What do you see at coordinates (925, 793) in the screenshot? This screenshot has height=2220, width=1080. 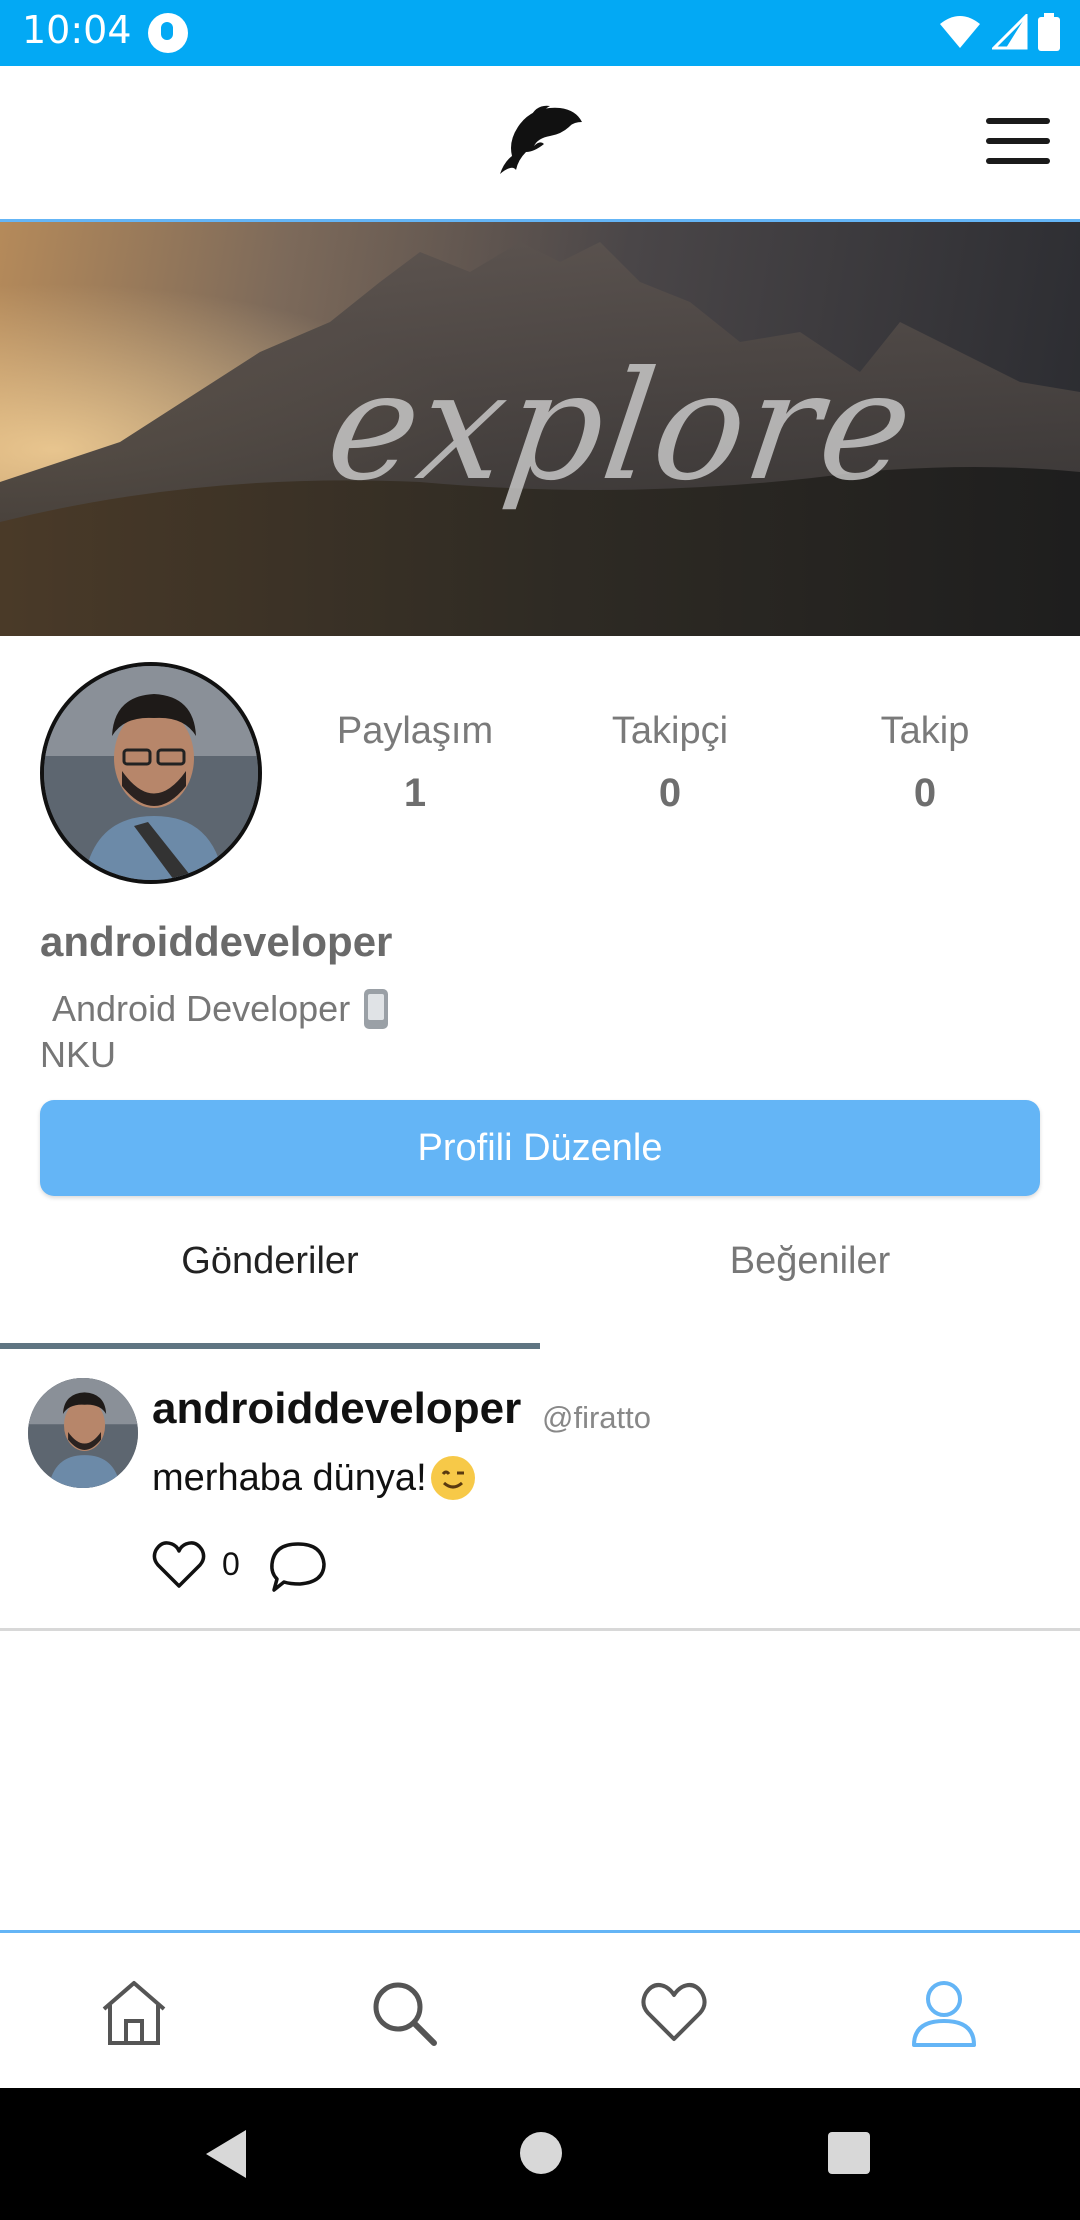 I see `stat-following-value: 0` at bounding box center [925, 793].